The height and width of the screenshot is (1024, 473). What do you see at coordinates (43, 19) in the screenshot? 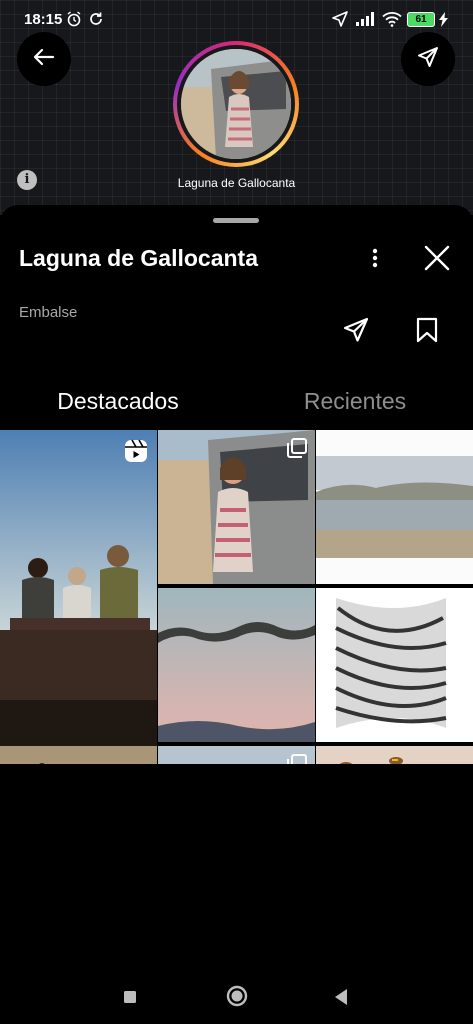
I see `status-time: 18:15` at bounding box center [43, 19].